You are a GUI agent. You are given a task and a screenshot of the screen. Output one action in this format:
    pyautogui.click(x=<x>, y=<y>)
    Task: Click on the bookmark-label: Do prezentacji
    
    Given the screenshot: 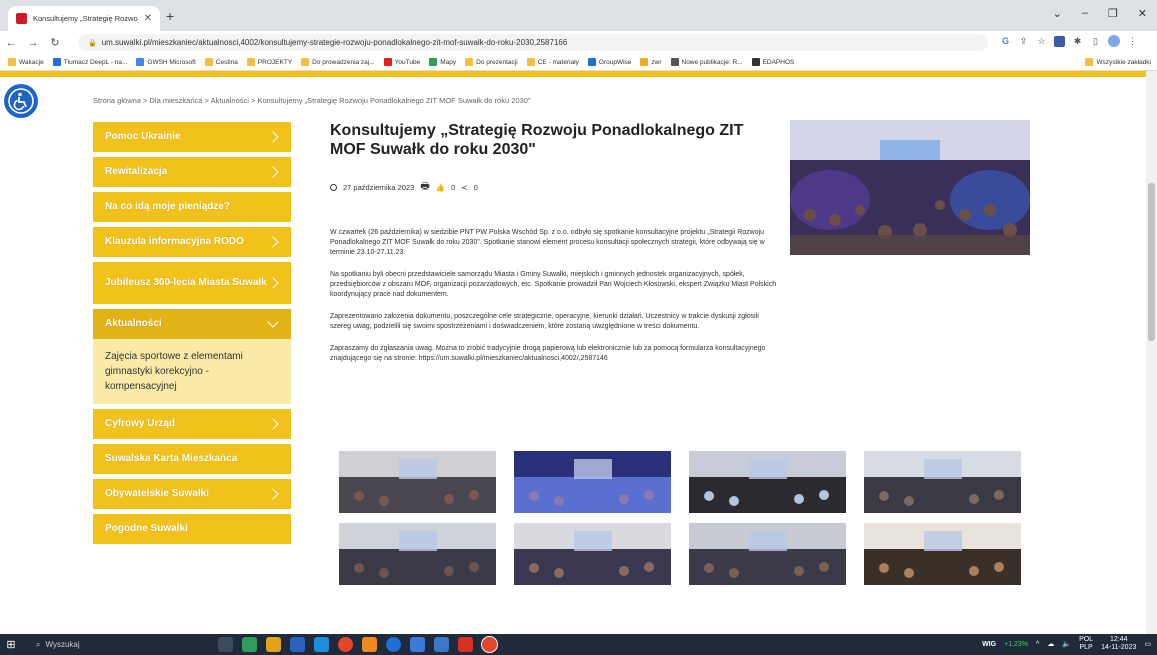 What is the action you would take?
    pyautogui.click(x=497, y=62)
    